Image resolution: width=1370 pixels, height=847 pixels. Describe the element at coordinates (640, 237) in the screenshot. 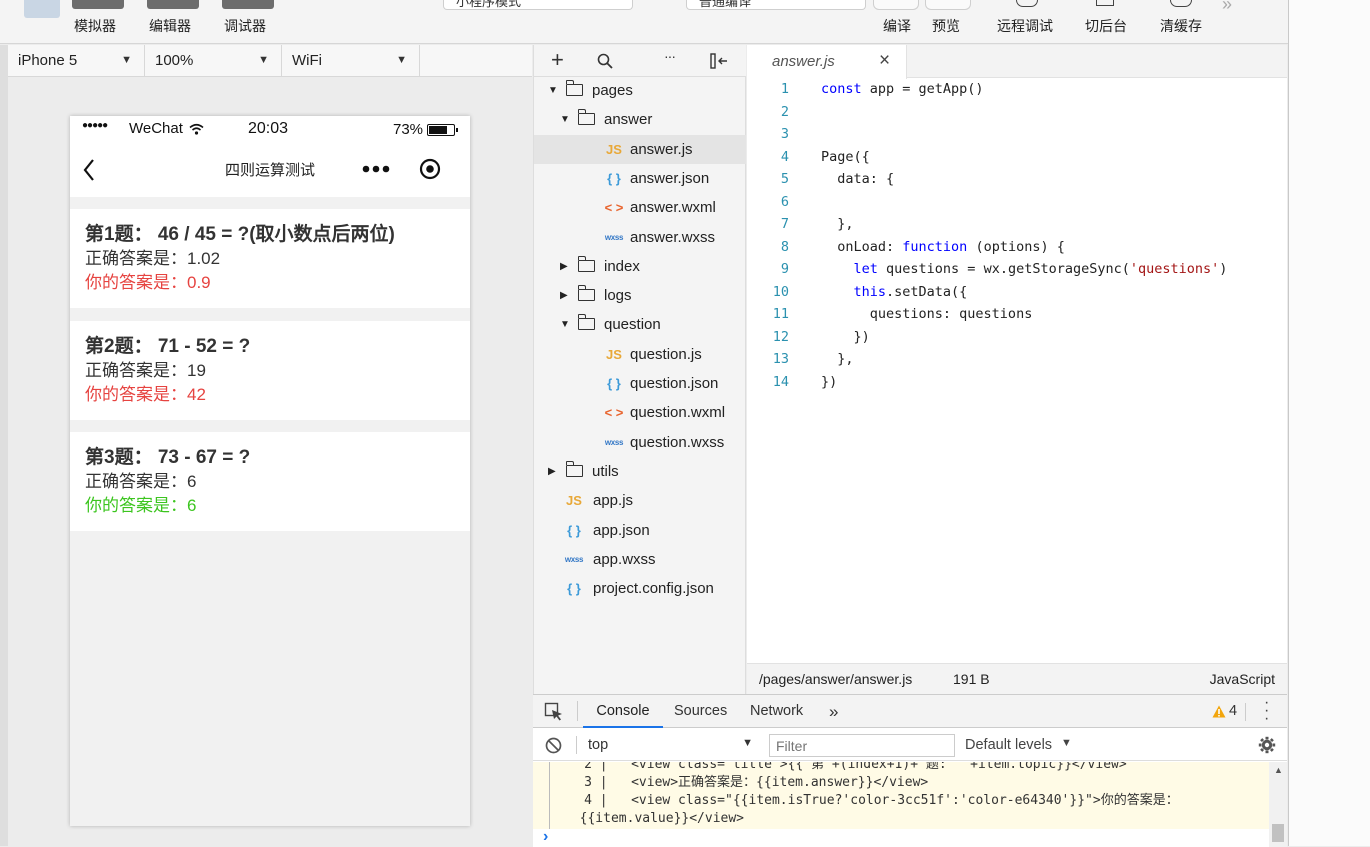

I see `tree-file: wxss answer.wxss` at that location.